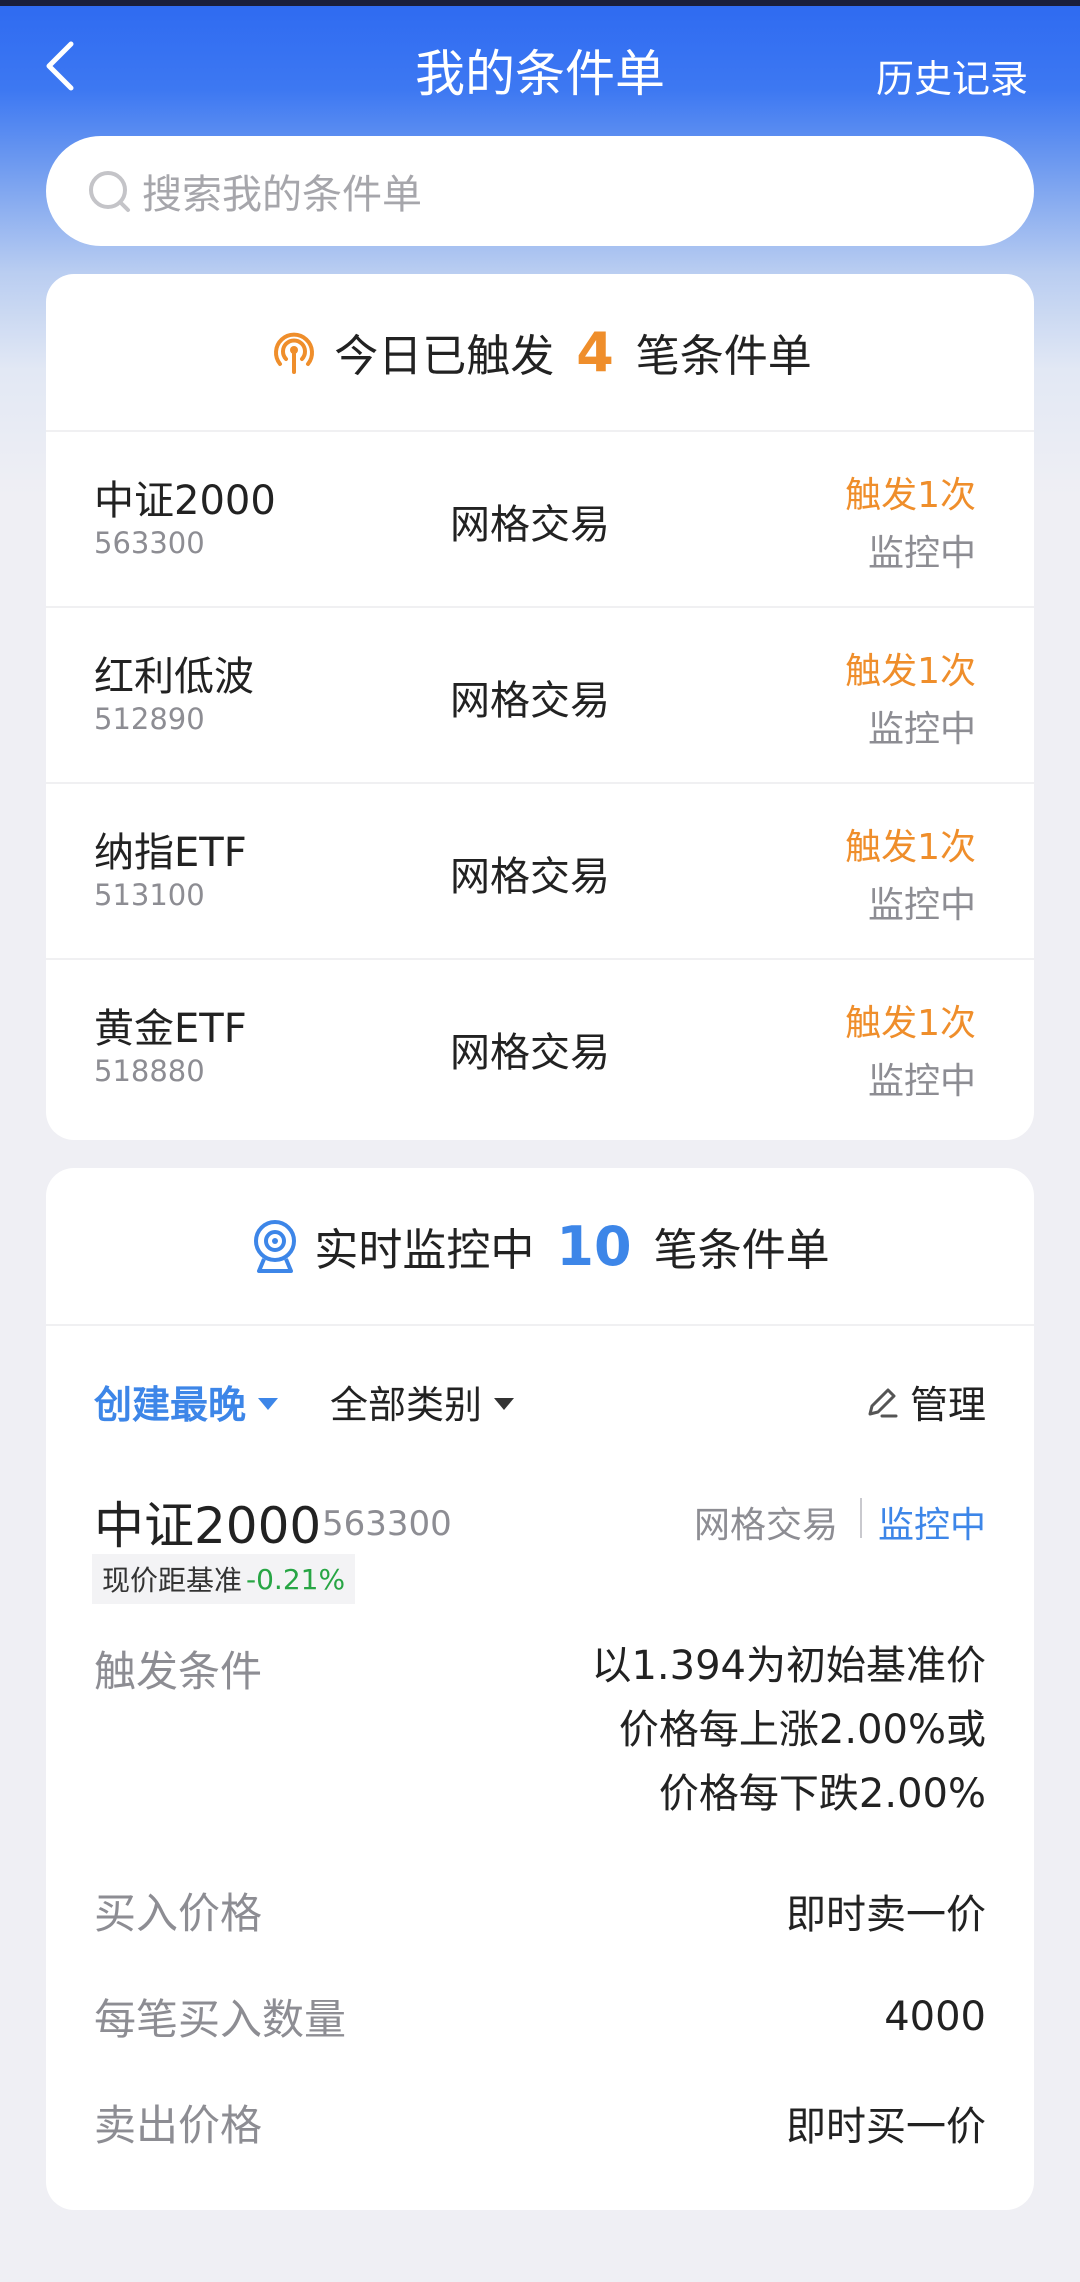  I want to click on triggered-order-row: 黄金ETF 518880 网格交易 触发1次 监控中, so click(540, 1048).